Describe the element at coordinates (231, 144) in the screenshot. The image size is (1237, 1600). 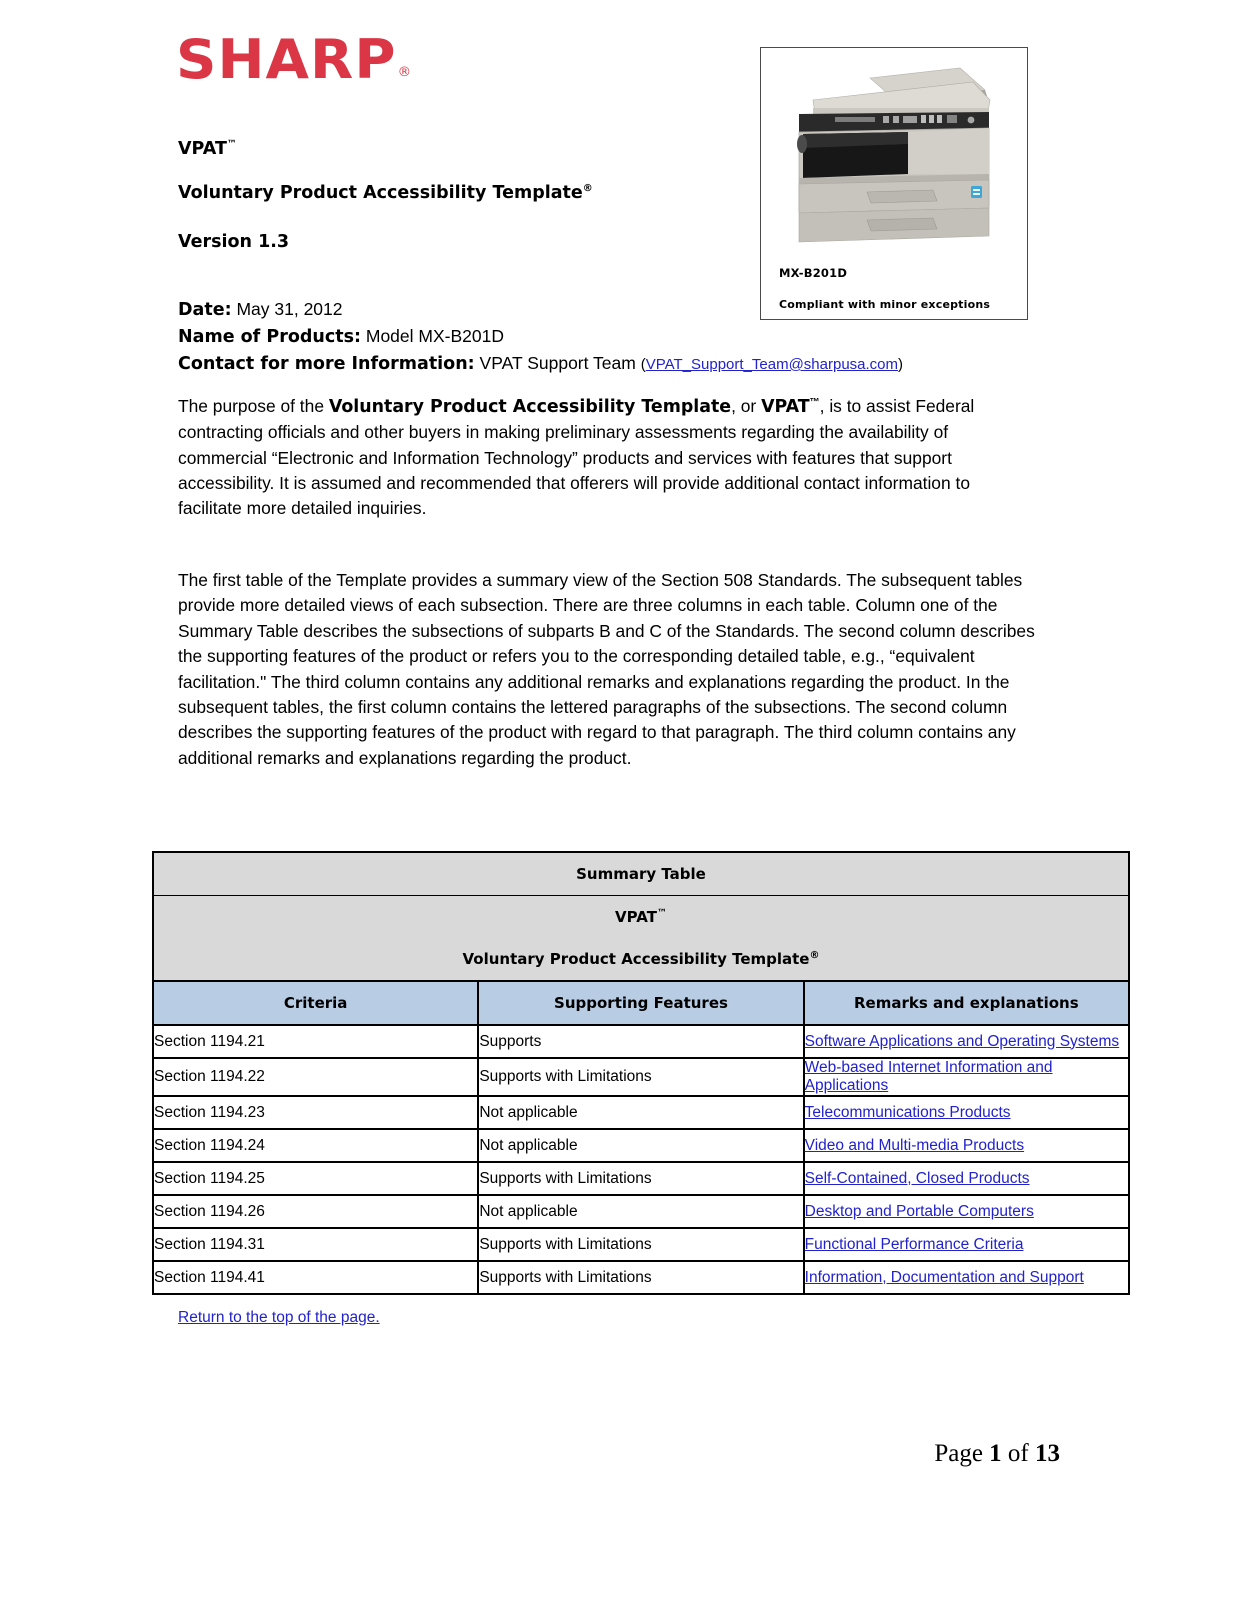
I see `trademark-icon: ™` at that location.